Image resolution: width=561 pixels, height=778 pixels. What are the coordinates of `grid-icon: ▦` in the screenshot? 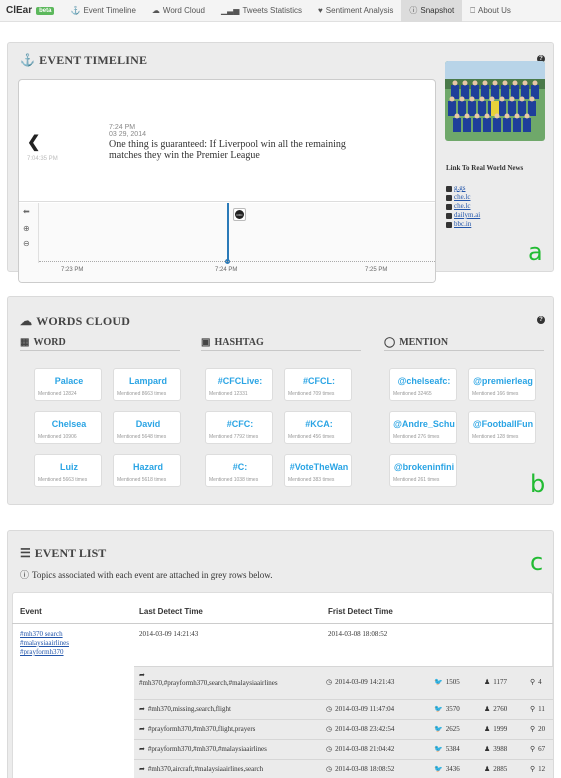 It's located at (25, 342).